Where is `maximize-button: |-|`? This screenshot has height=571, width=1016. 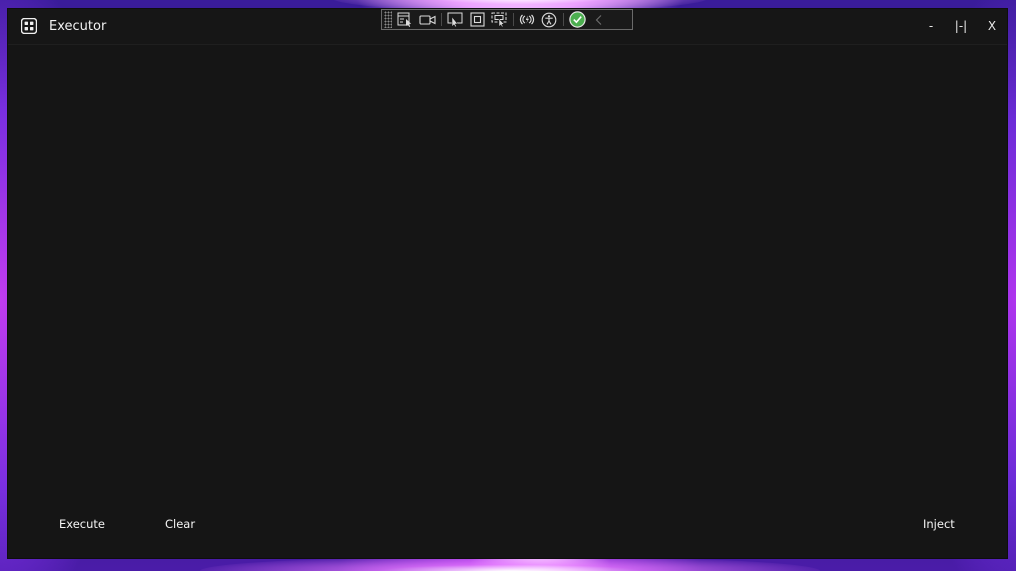
maximize-button: |-| is located at coordinates (961, 26).